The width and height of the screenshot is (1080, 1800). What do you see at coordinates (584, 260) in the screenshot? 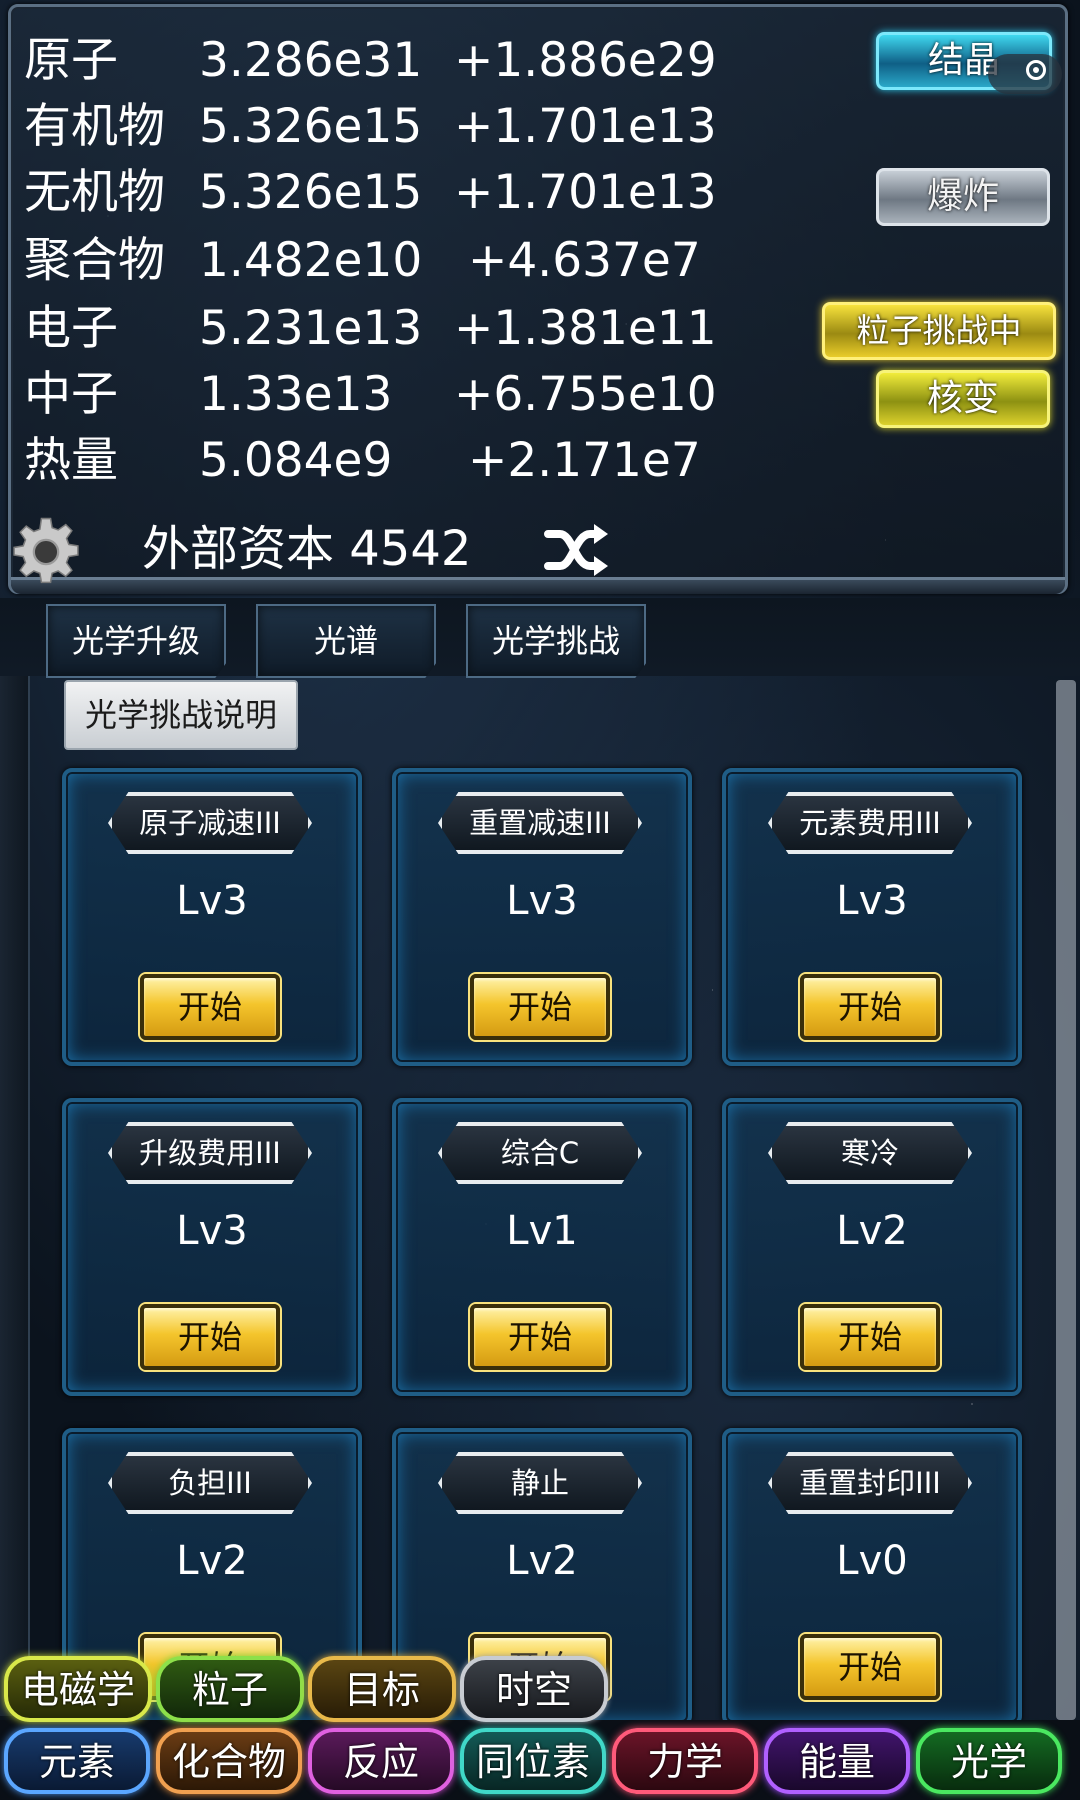
I see `resource-rate: +4.637e7` at bounding box center [584, 260].